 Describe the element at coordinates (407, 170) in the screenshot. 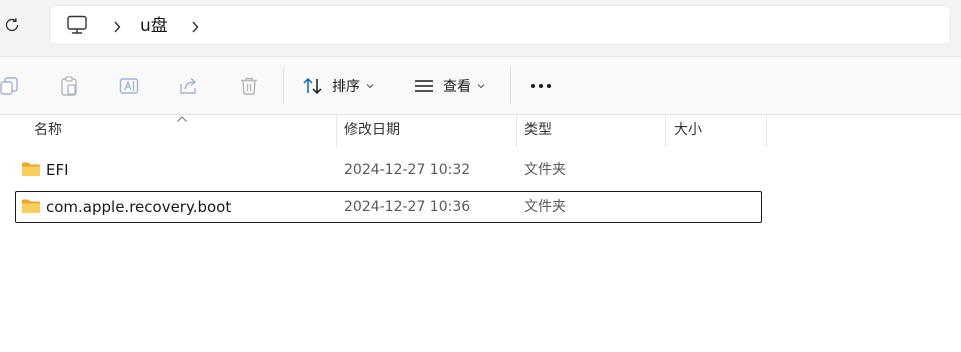

I see `file-modified: 2024-12-27 10:32` at that location.